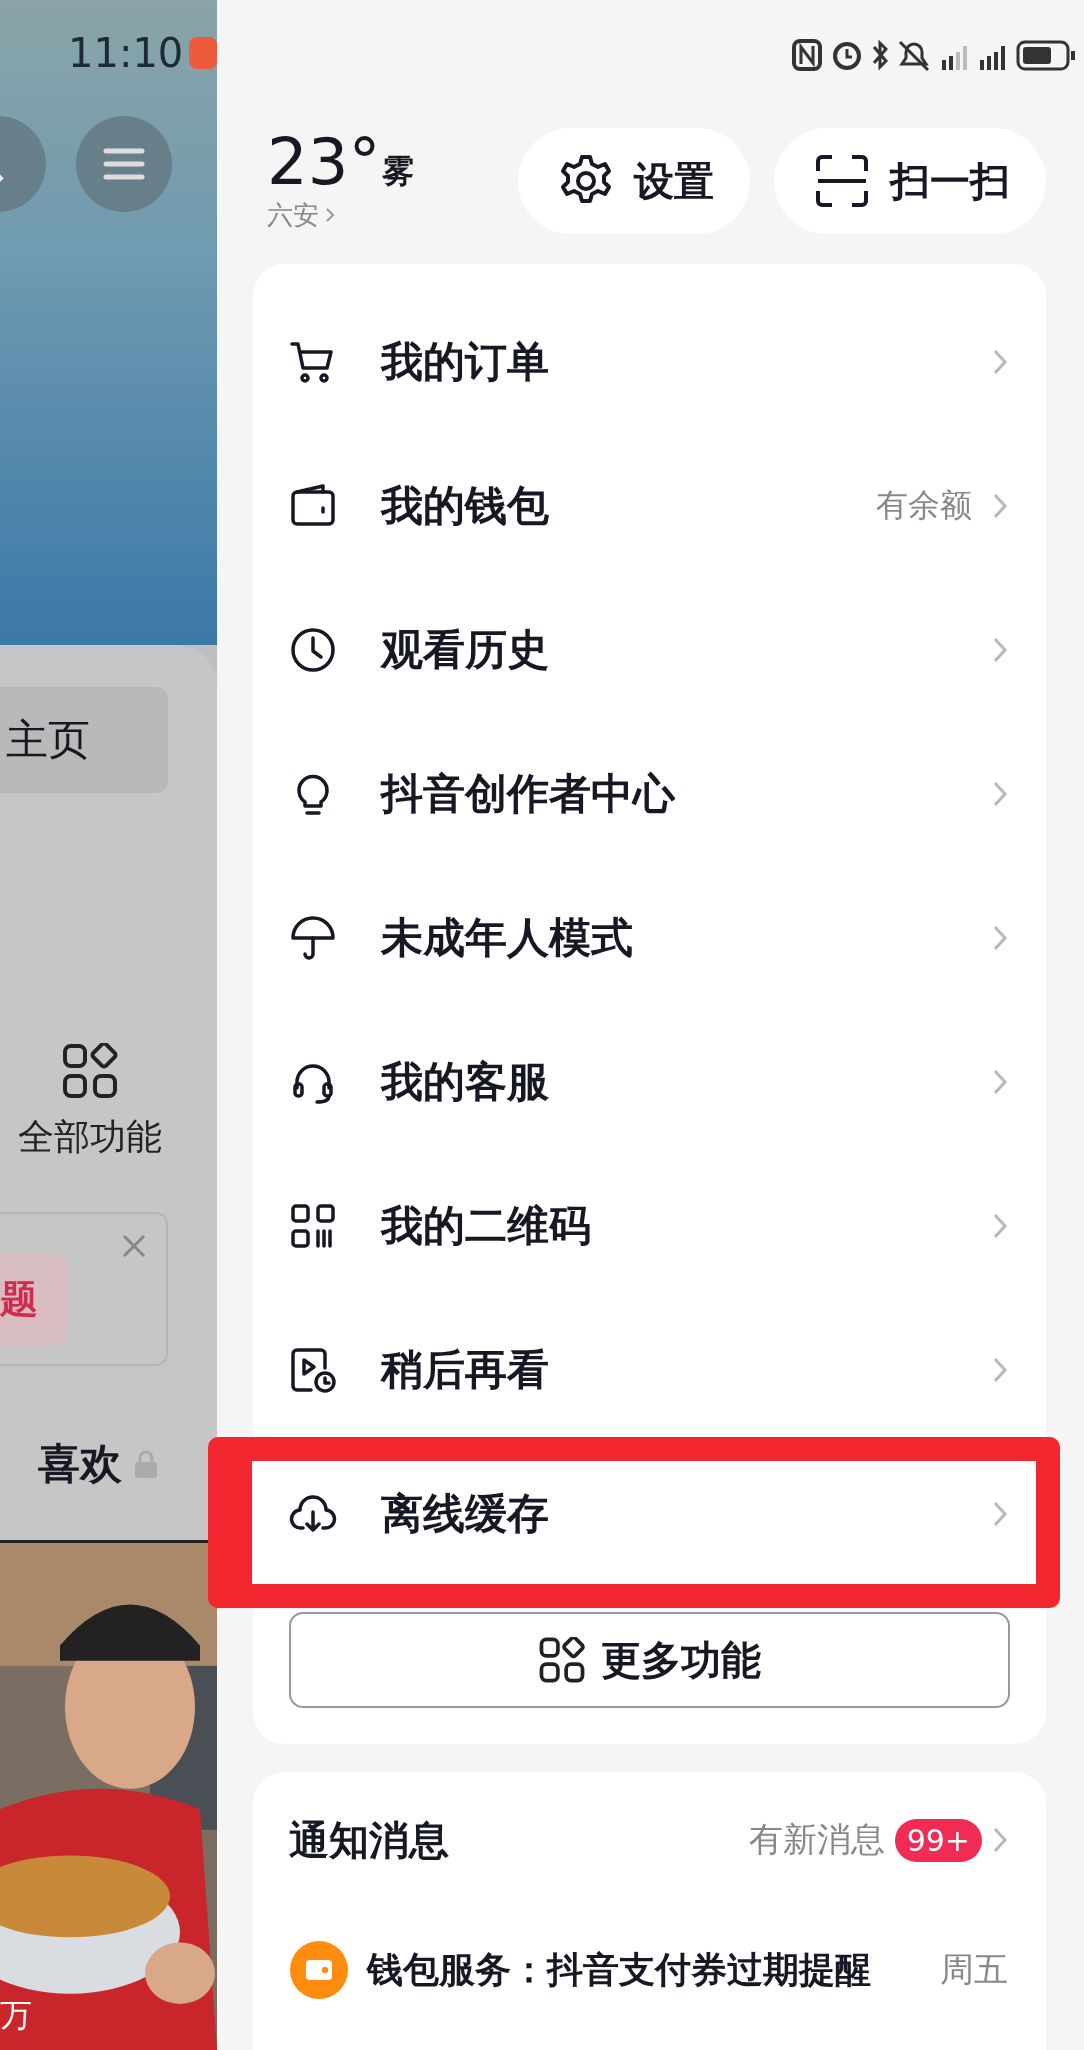  What do you see at coordinates (324, 161) in the screenshot?
I see `temperature: 23°` at bounding box center [324, 161].